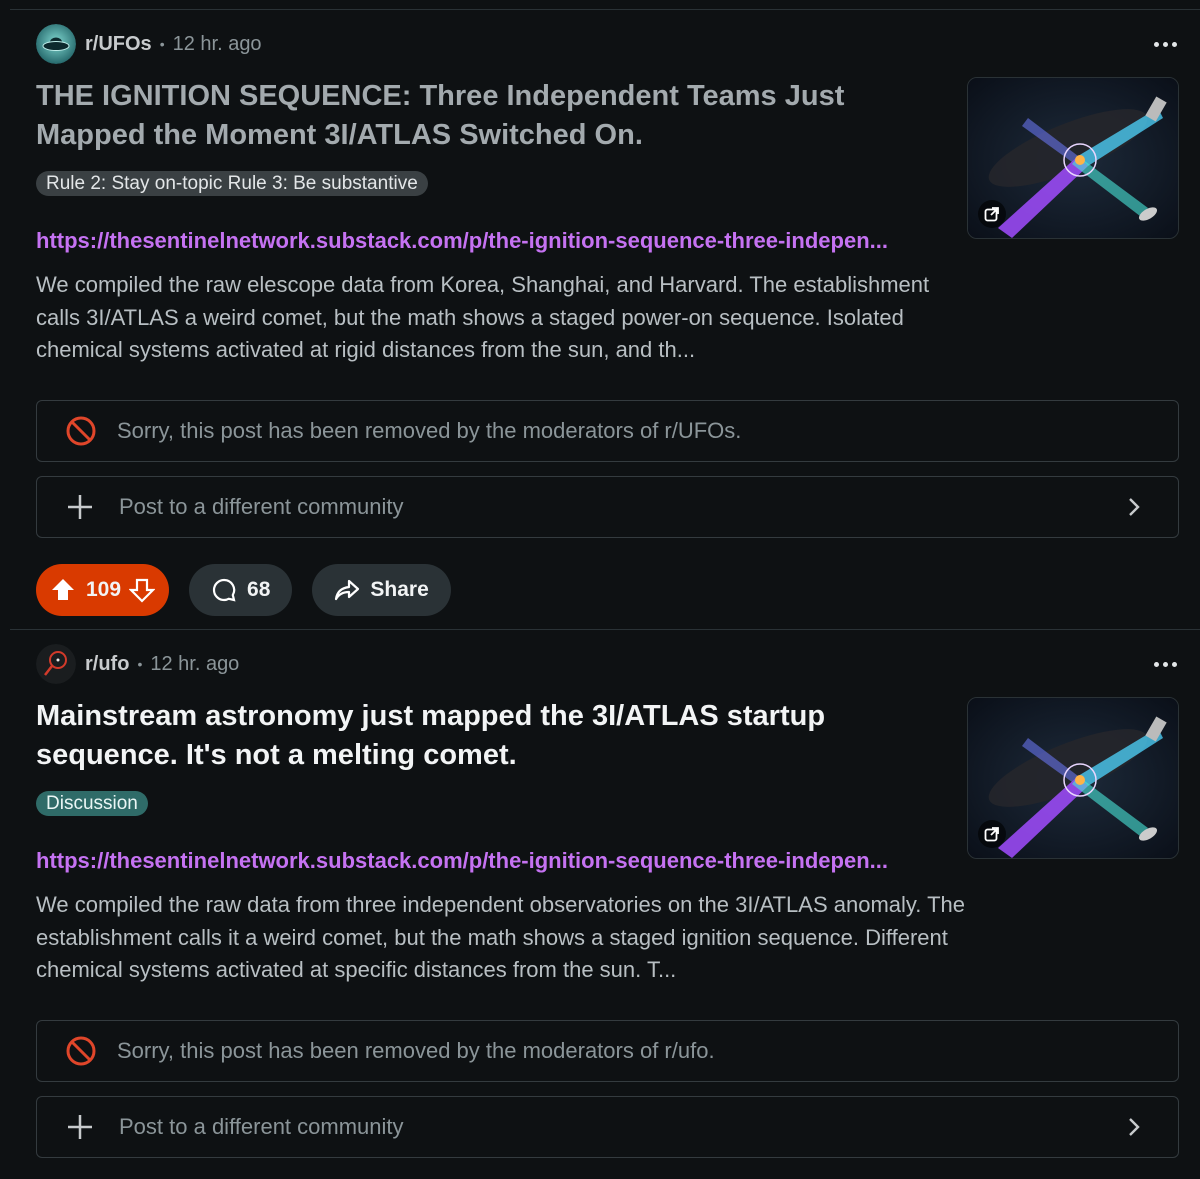  I want to click on share-button: Share, so click(381, 590).